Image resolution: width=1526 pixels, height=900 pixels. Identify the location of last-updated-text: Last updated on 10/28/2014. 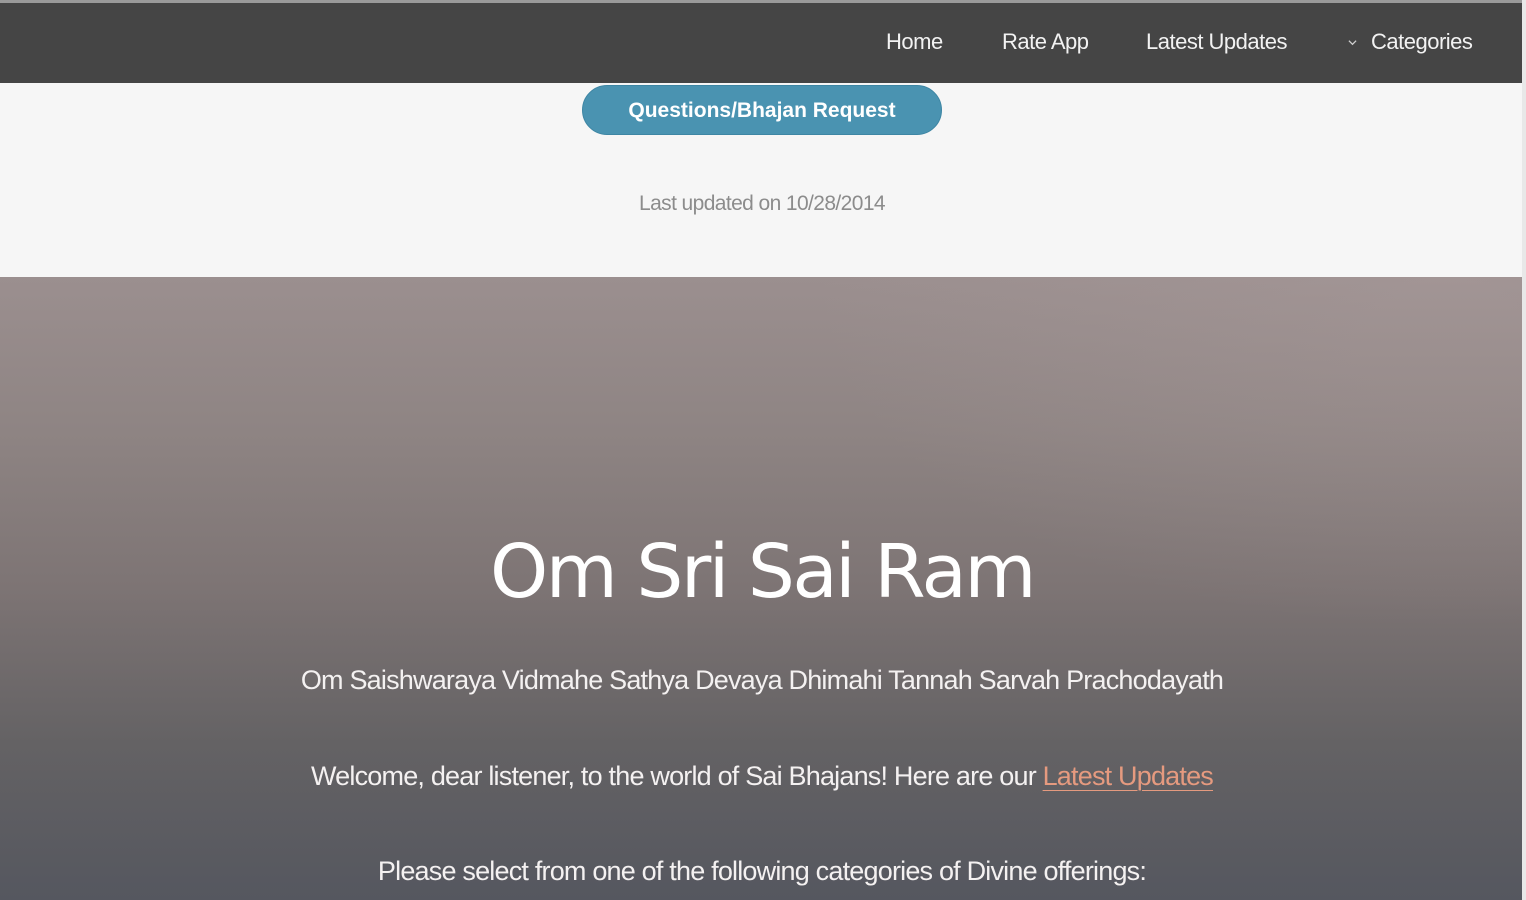
(762, 203).